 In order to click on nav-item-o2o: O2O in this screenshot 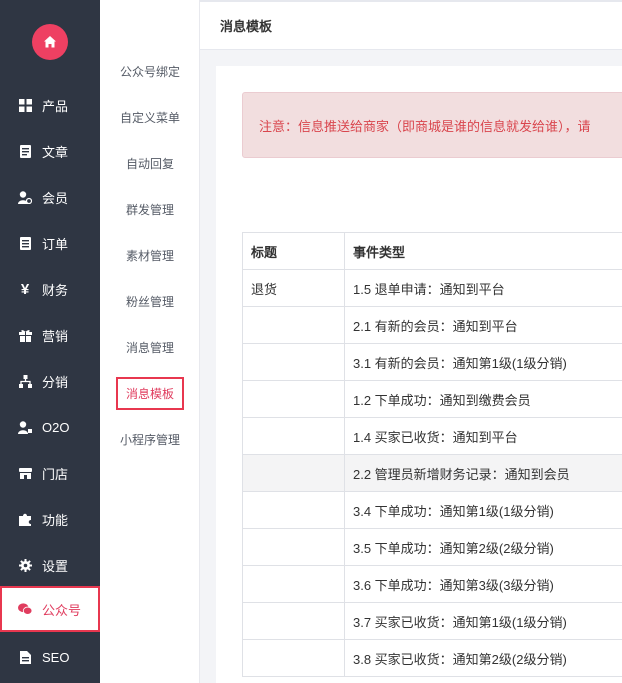, I will do `click(50, 427)`.